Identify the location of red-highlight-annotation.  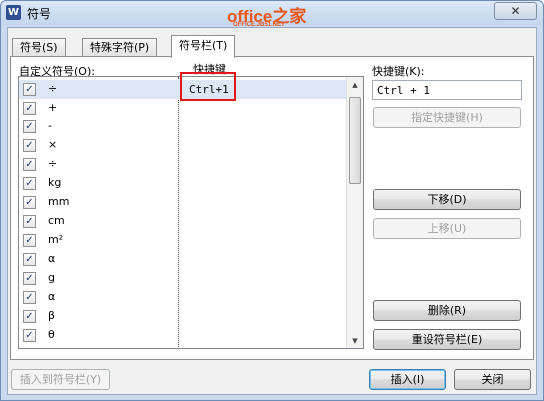
(208, 86).